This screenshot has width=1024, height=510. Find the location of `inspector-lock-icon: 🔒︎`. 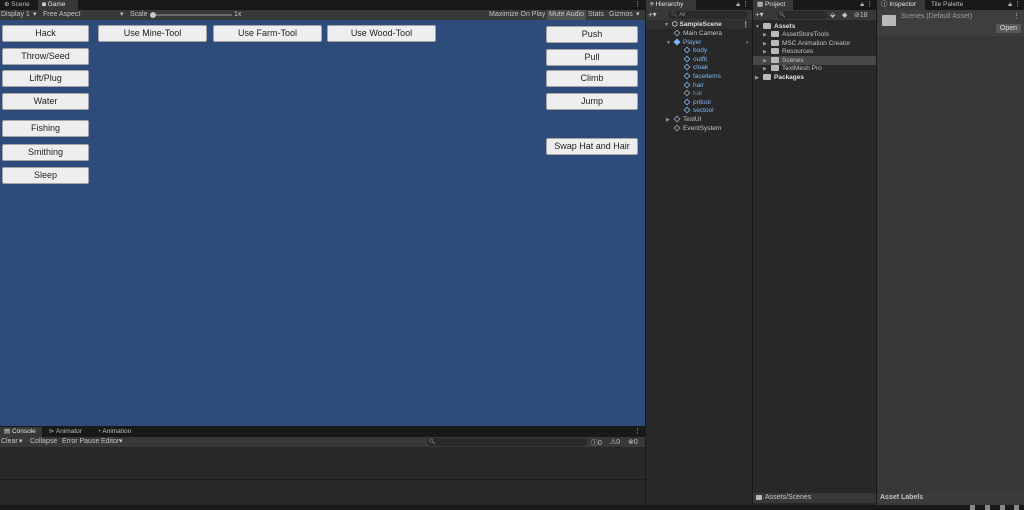

inspector-lock-icon: 🔒︎ is located at coordinates (1010, 5).